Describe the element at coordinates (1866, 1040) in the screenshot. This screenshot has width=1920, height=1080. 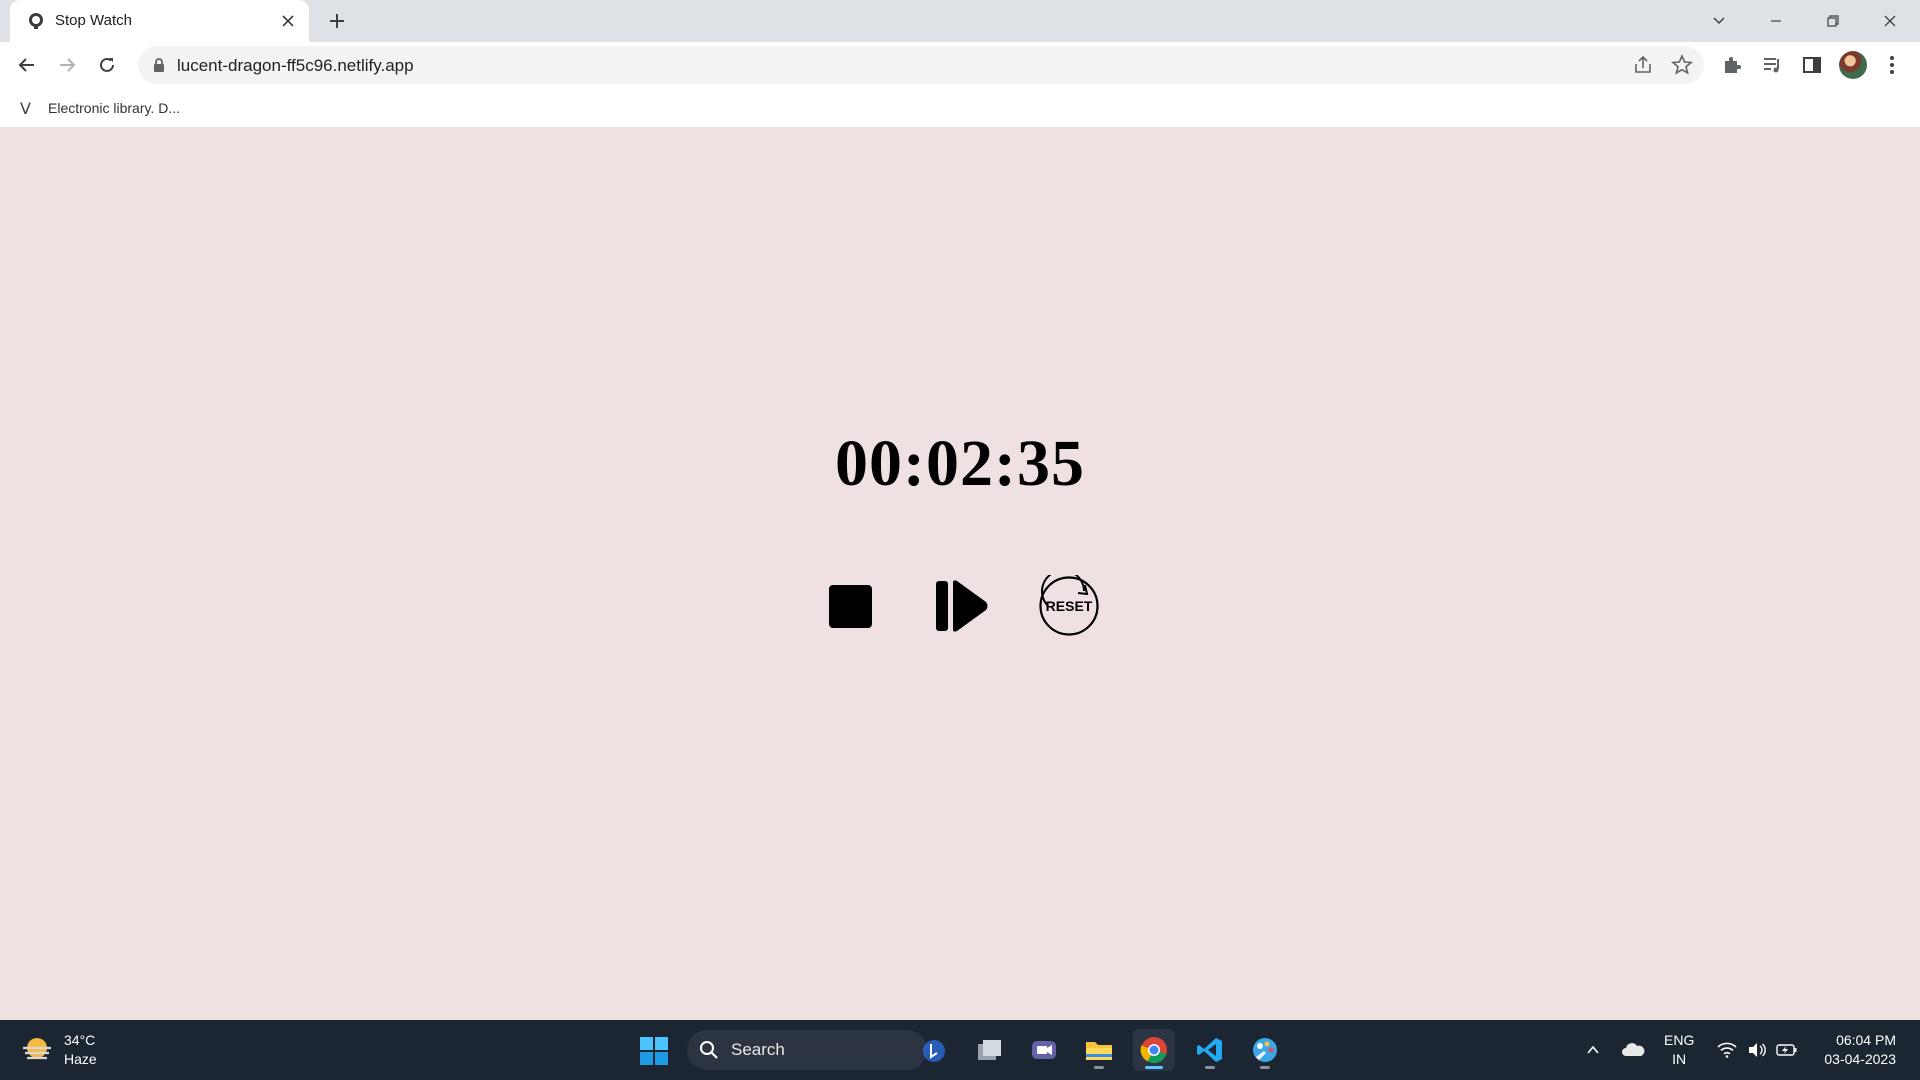
I see `clock-time: 06:04 PM` at that location.